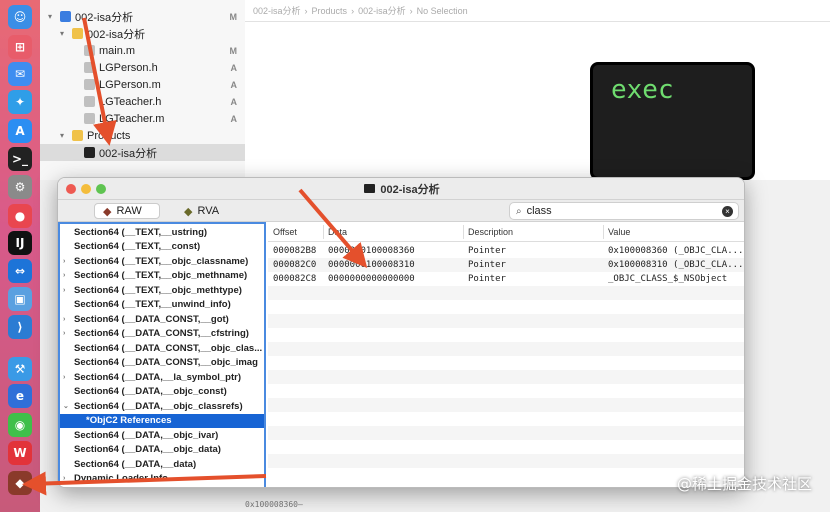 This screenshot has width=830, height=512. Describe the element at coordinates (285, 232) in the screenshot. I see `col-offset: Offset` at that location.